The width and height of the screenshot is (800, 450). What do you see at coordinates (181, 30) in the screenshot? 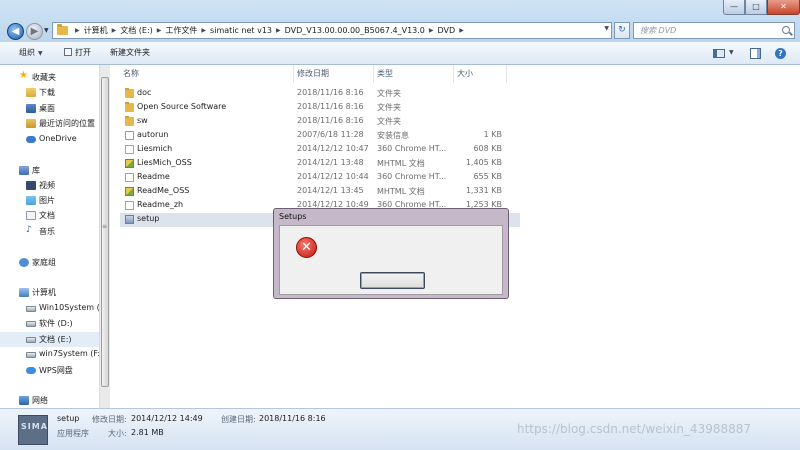
I see `breadcrumb-item: 工作文件` at bounding box center [181, 30].